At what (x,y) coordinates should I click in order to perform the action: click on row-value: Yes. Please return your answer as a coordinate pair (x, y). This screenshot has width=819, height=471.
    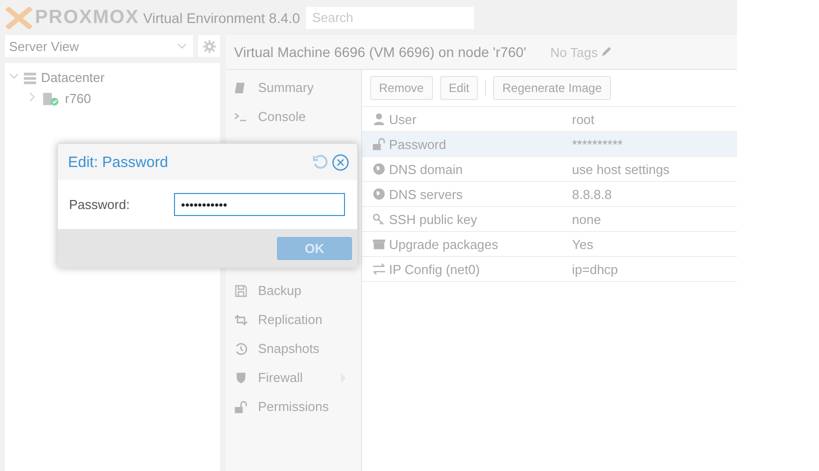
    Looking at the image, I should click on (583, 244).